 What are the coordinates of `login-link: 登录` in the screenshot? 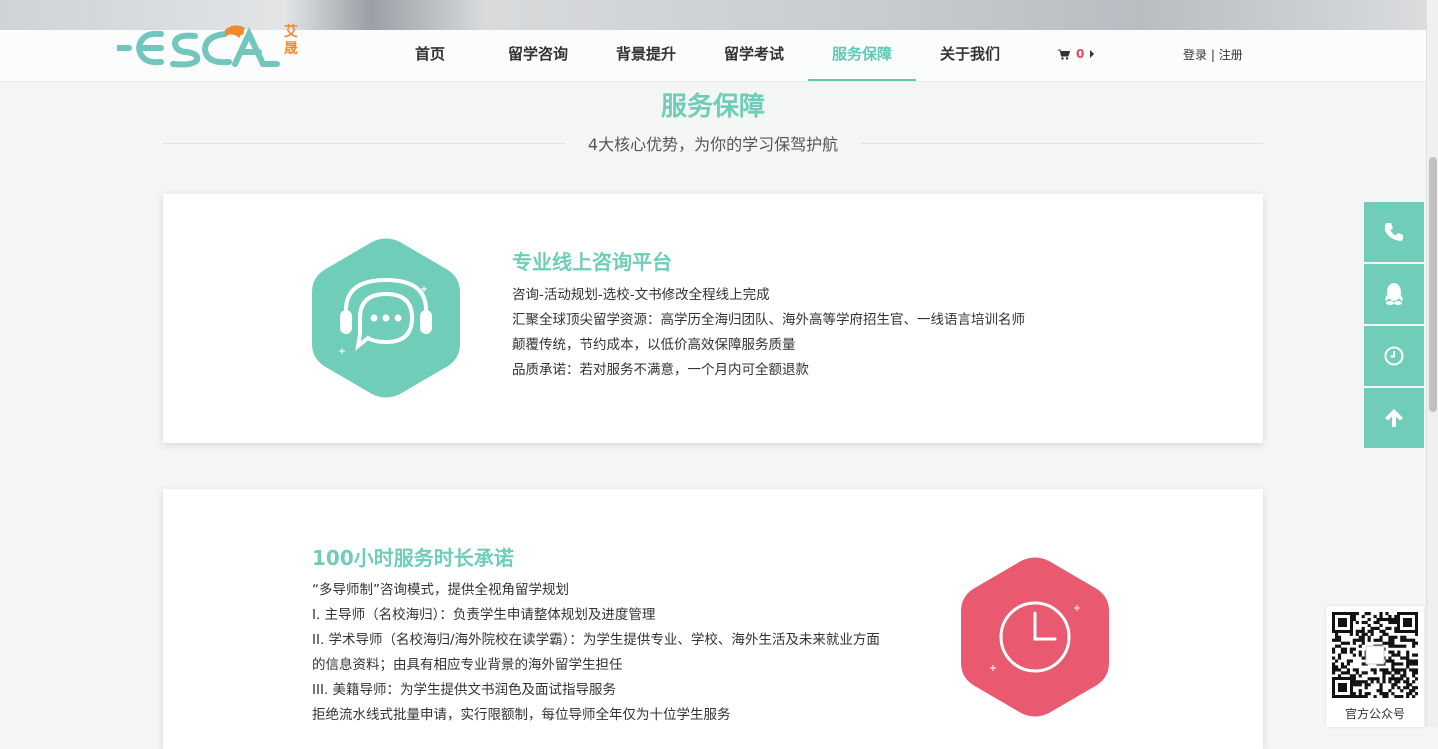 It's located at (1195, 55).